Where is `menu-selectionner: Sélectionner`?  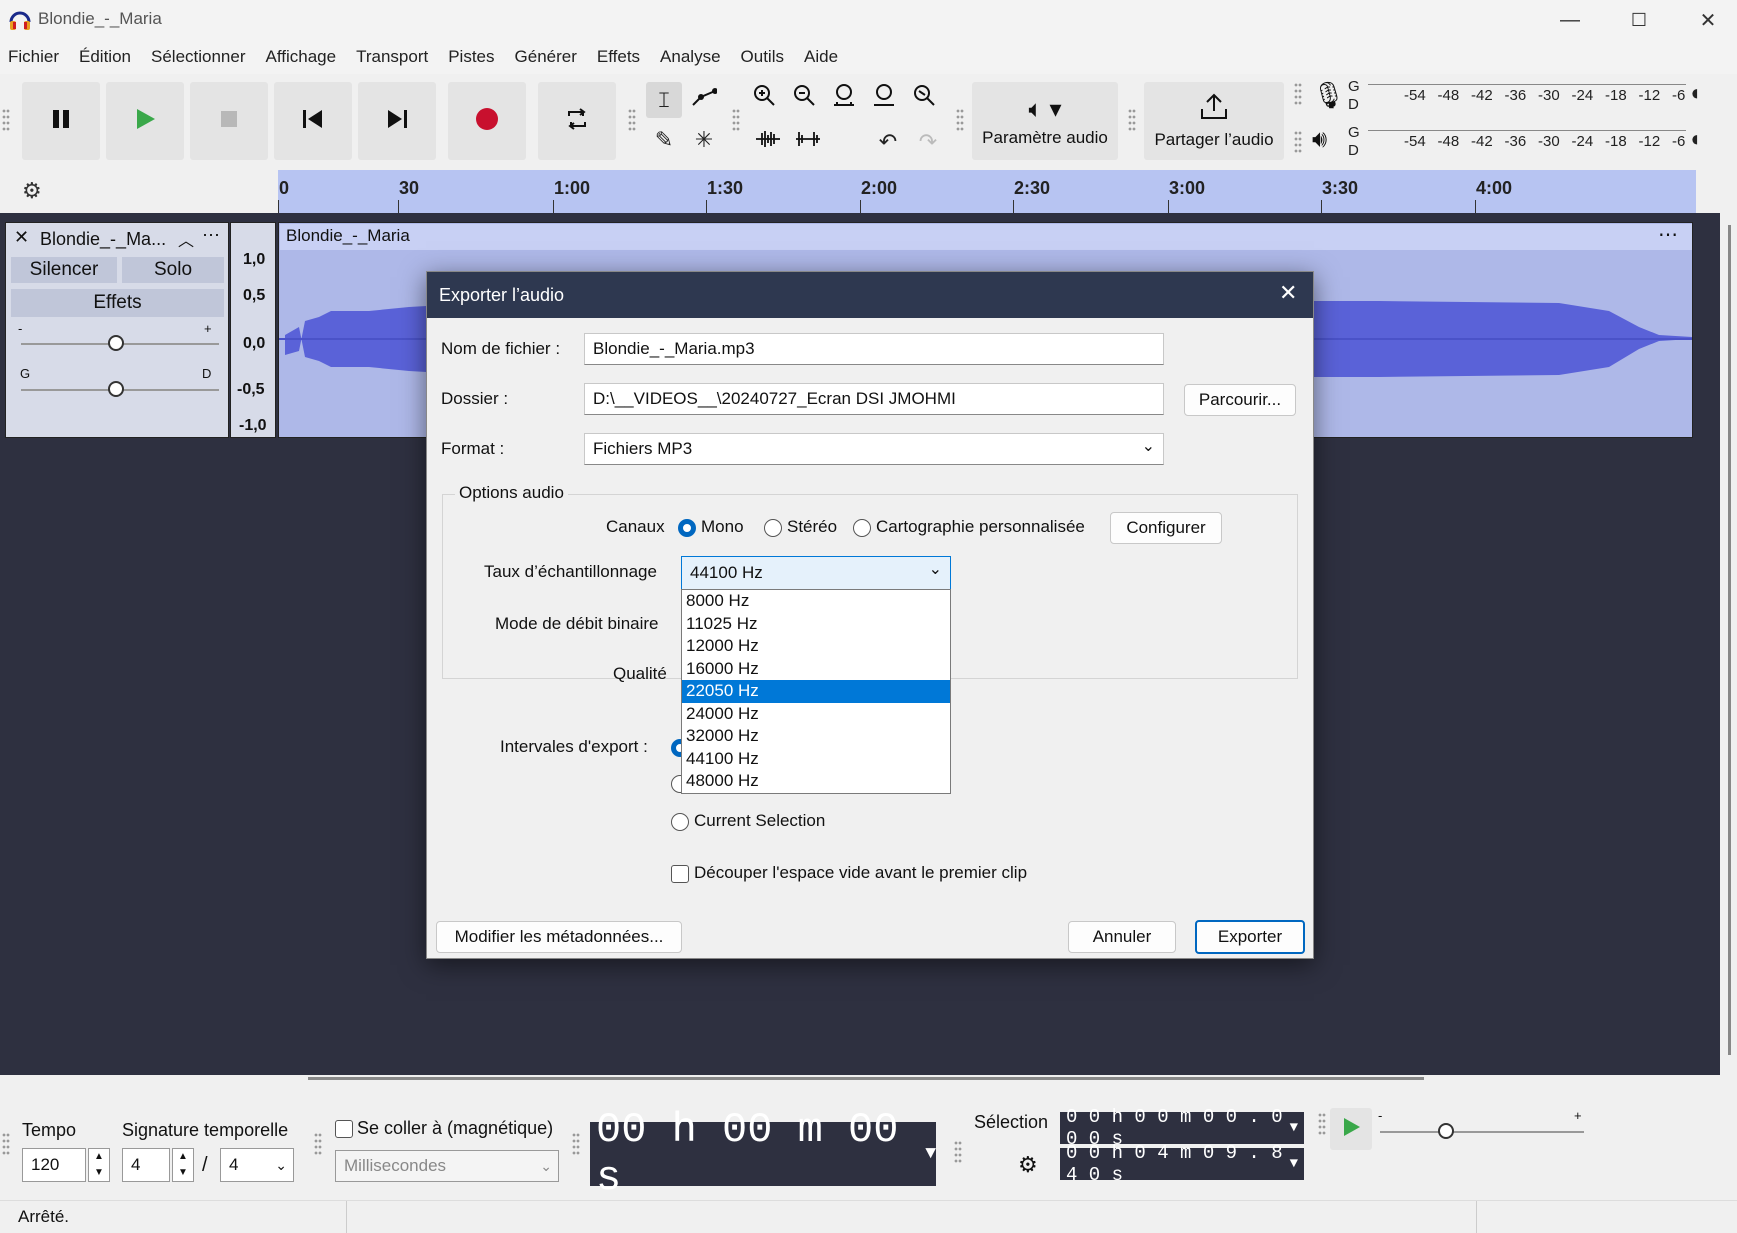
menu-selectionner: Sélectionner is located at coordinates (198, 57).